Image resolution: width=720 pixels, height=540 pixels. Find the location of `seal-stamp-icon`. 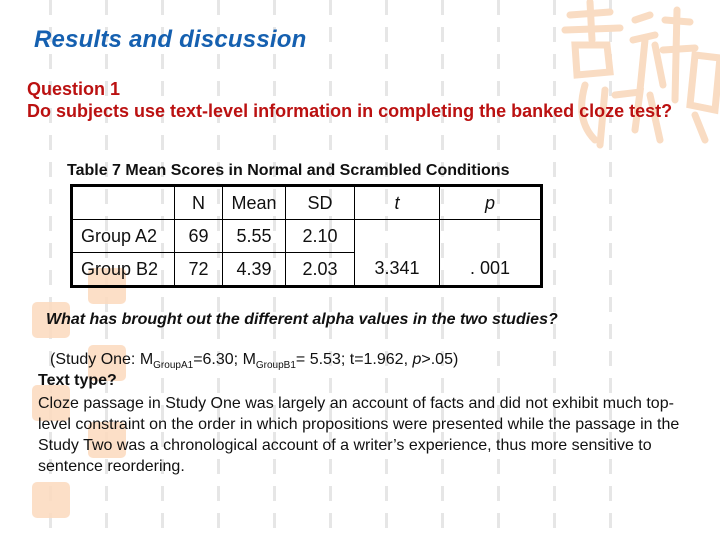

seal-stamp-icon is located at coordinates (51, 500).